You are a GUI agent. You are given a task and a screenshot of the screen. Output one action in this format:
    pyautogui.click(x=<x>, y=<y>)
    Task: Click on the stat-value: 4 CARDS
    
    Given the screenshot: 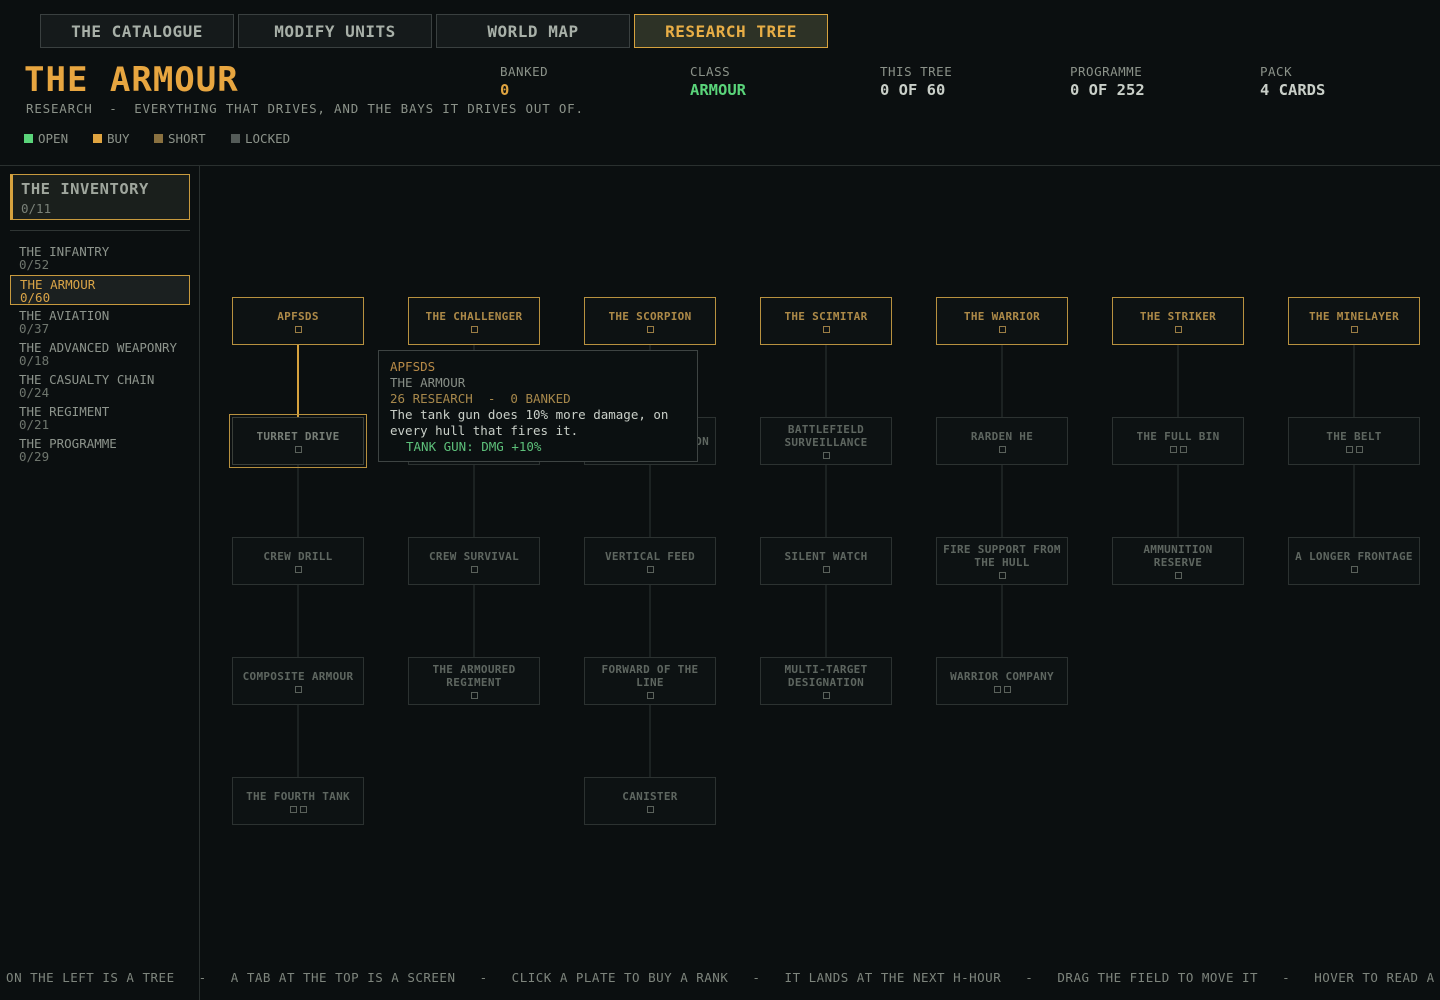 What is the action you would take?
    pyautogui.click(x=1293, y=90)
    